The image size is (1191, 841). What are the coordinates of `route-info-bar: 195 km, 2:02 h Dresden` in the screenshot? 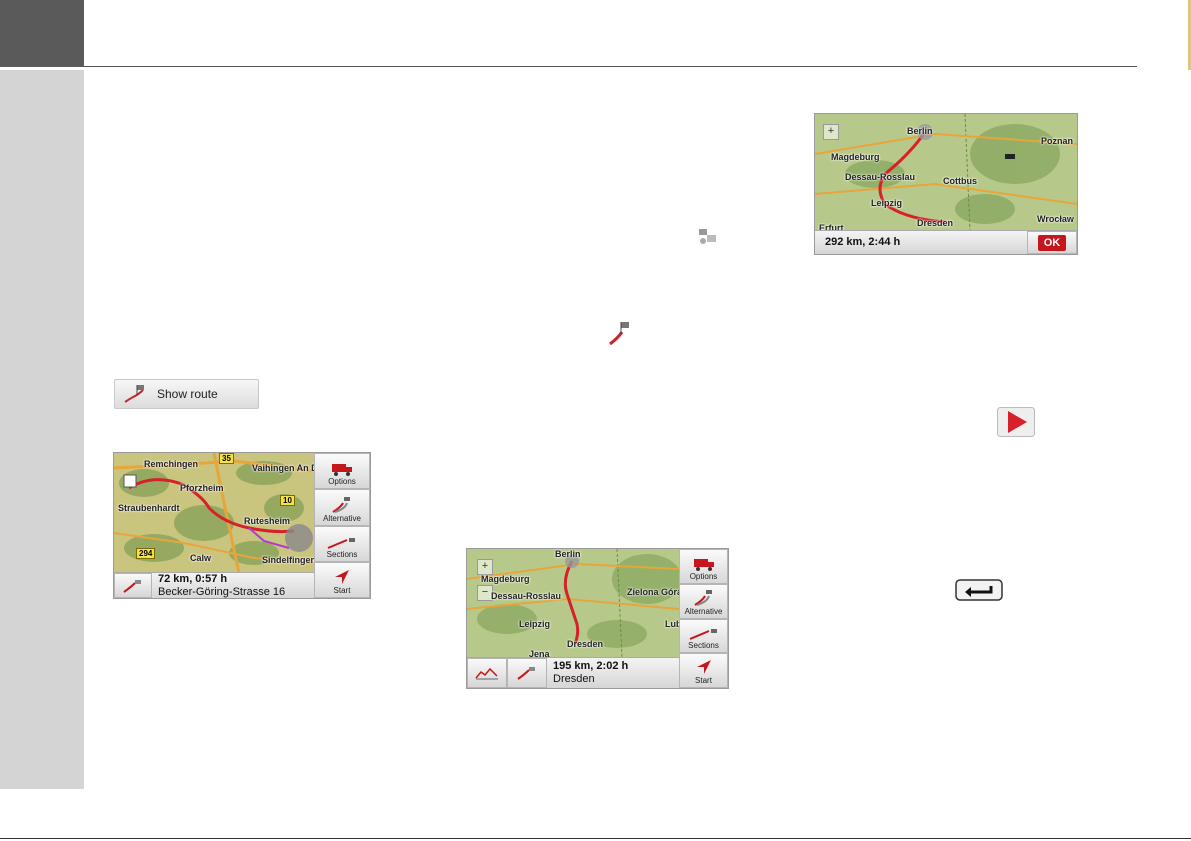 It's located at (573, 672).